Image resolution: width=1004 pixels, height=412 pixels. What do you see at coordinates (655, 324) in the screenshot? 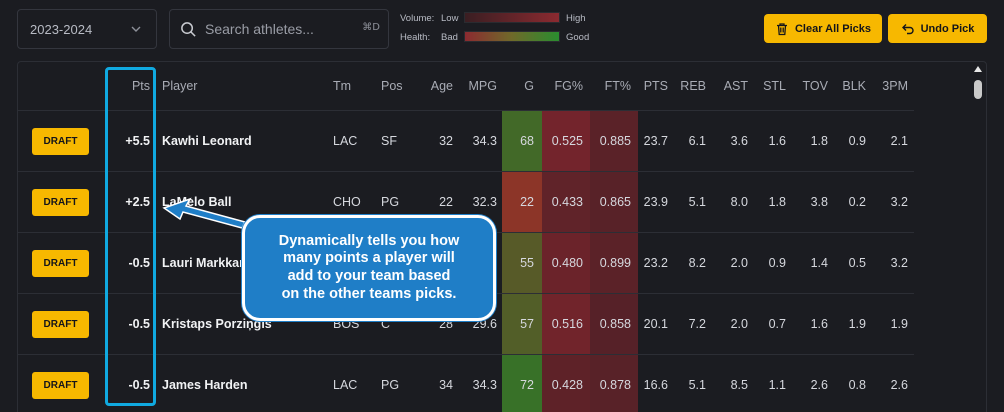
I see `points-cell: 20.1` at bounding box center [655, 324].